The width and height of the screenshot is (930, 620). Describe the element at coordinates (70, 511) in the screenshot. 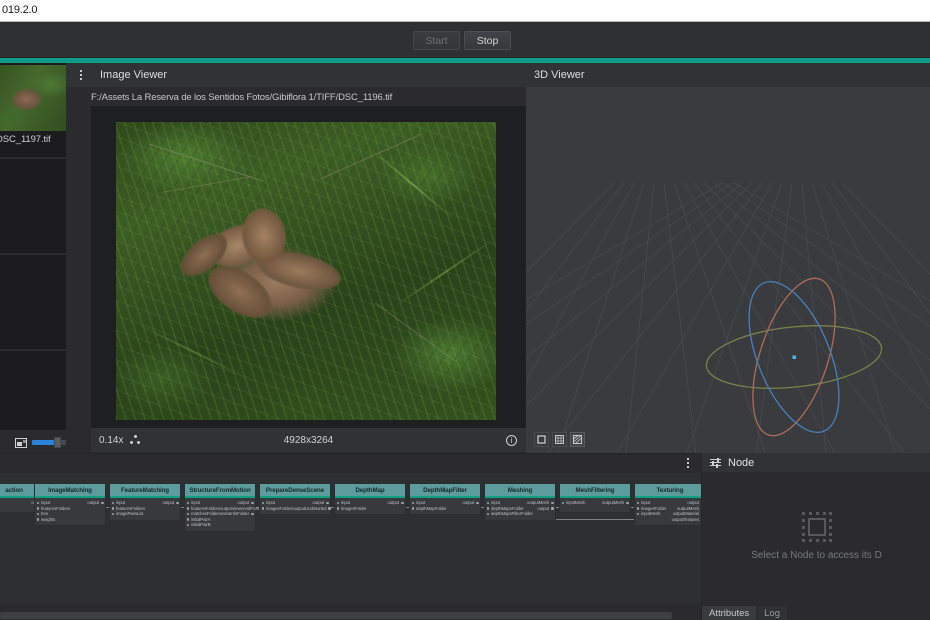

I see `graph-node-ports: input output featuresFolders tree weights` at that location.